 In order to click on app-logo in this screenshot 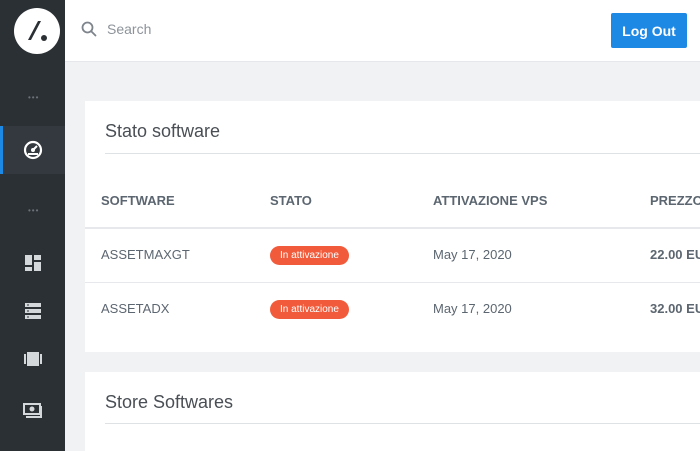, I will do `click(37, 31)`.